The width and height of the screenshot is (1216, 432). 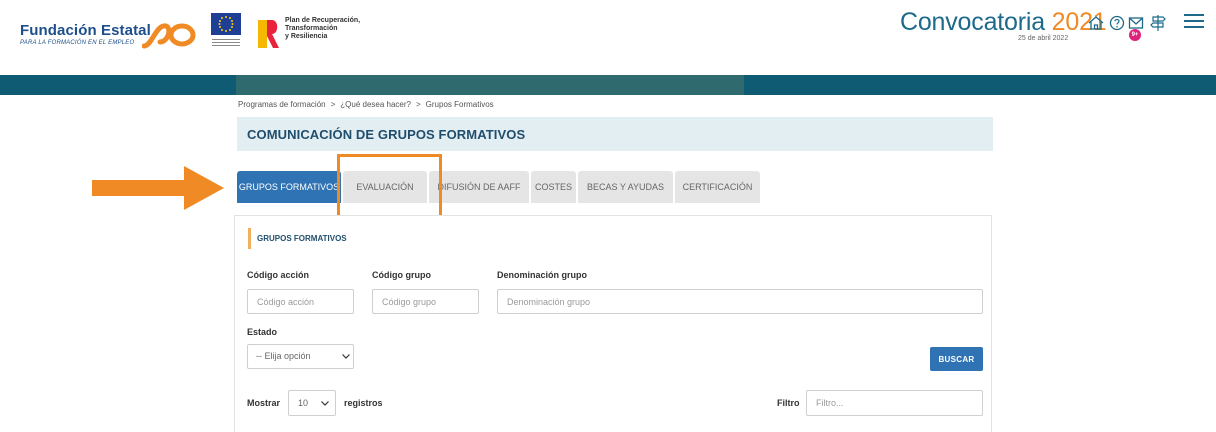 I want to click on annotation-arrow-icon, so click(x=158, y=188).